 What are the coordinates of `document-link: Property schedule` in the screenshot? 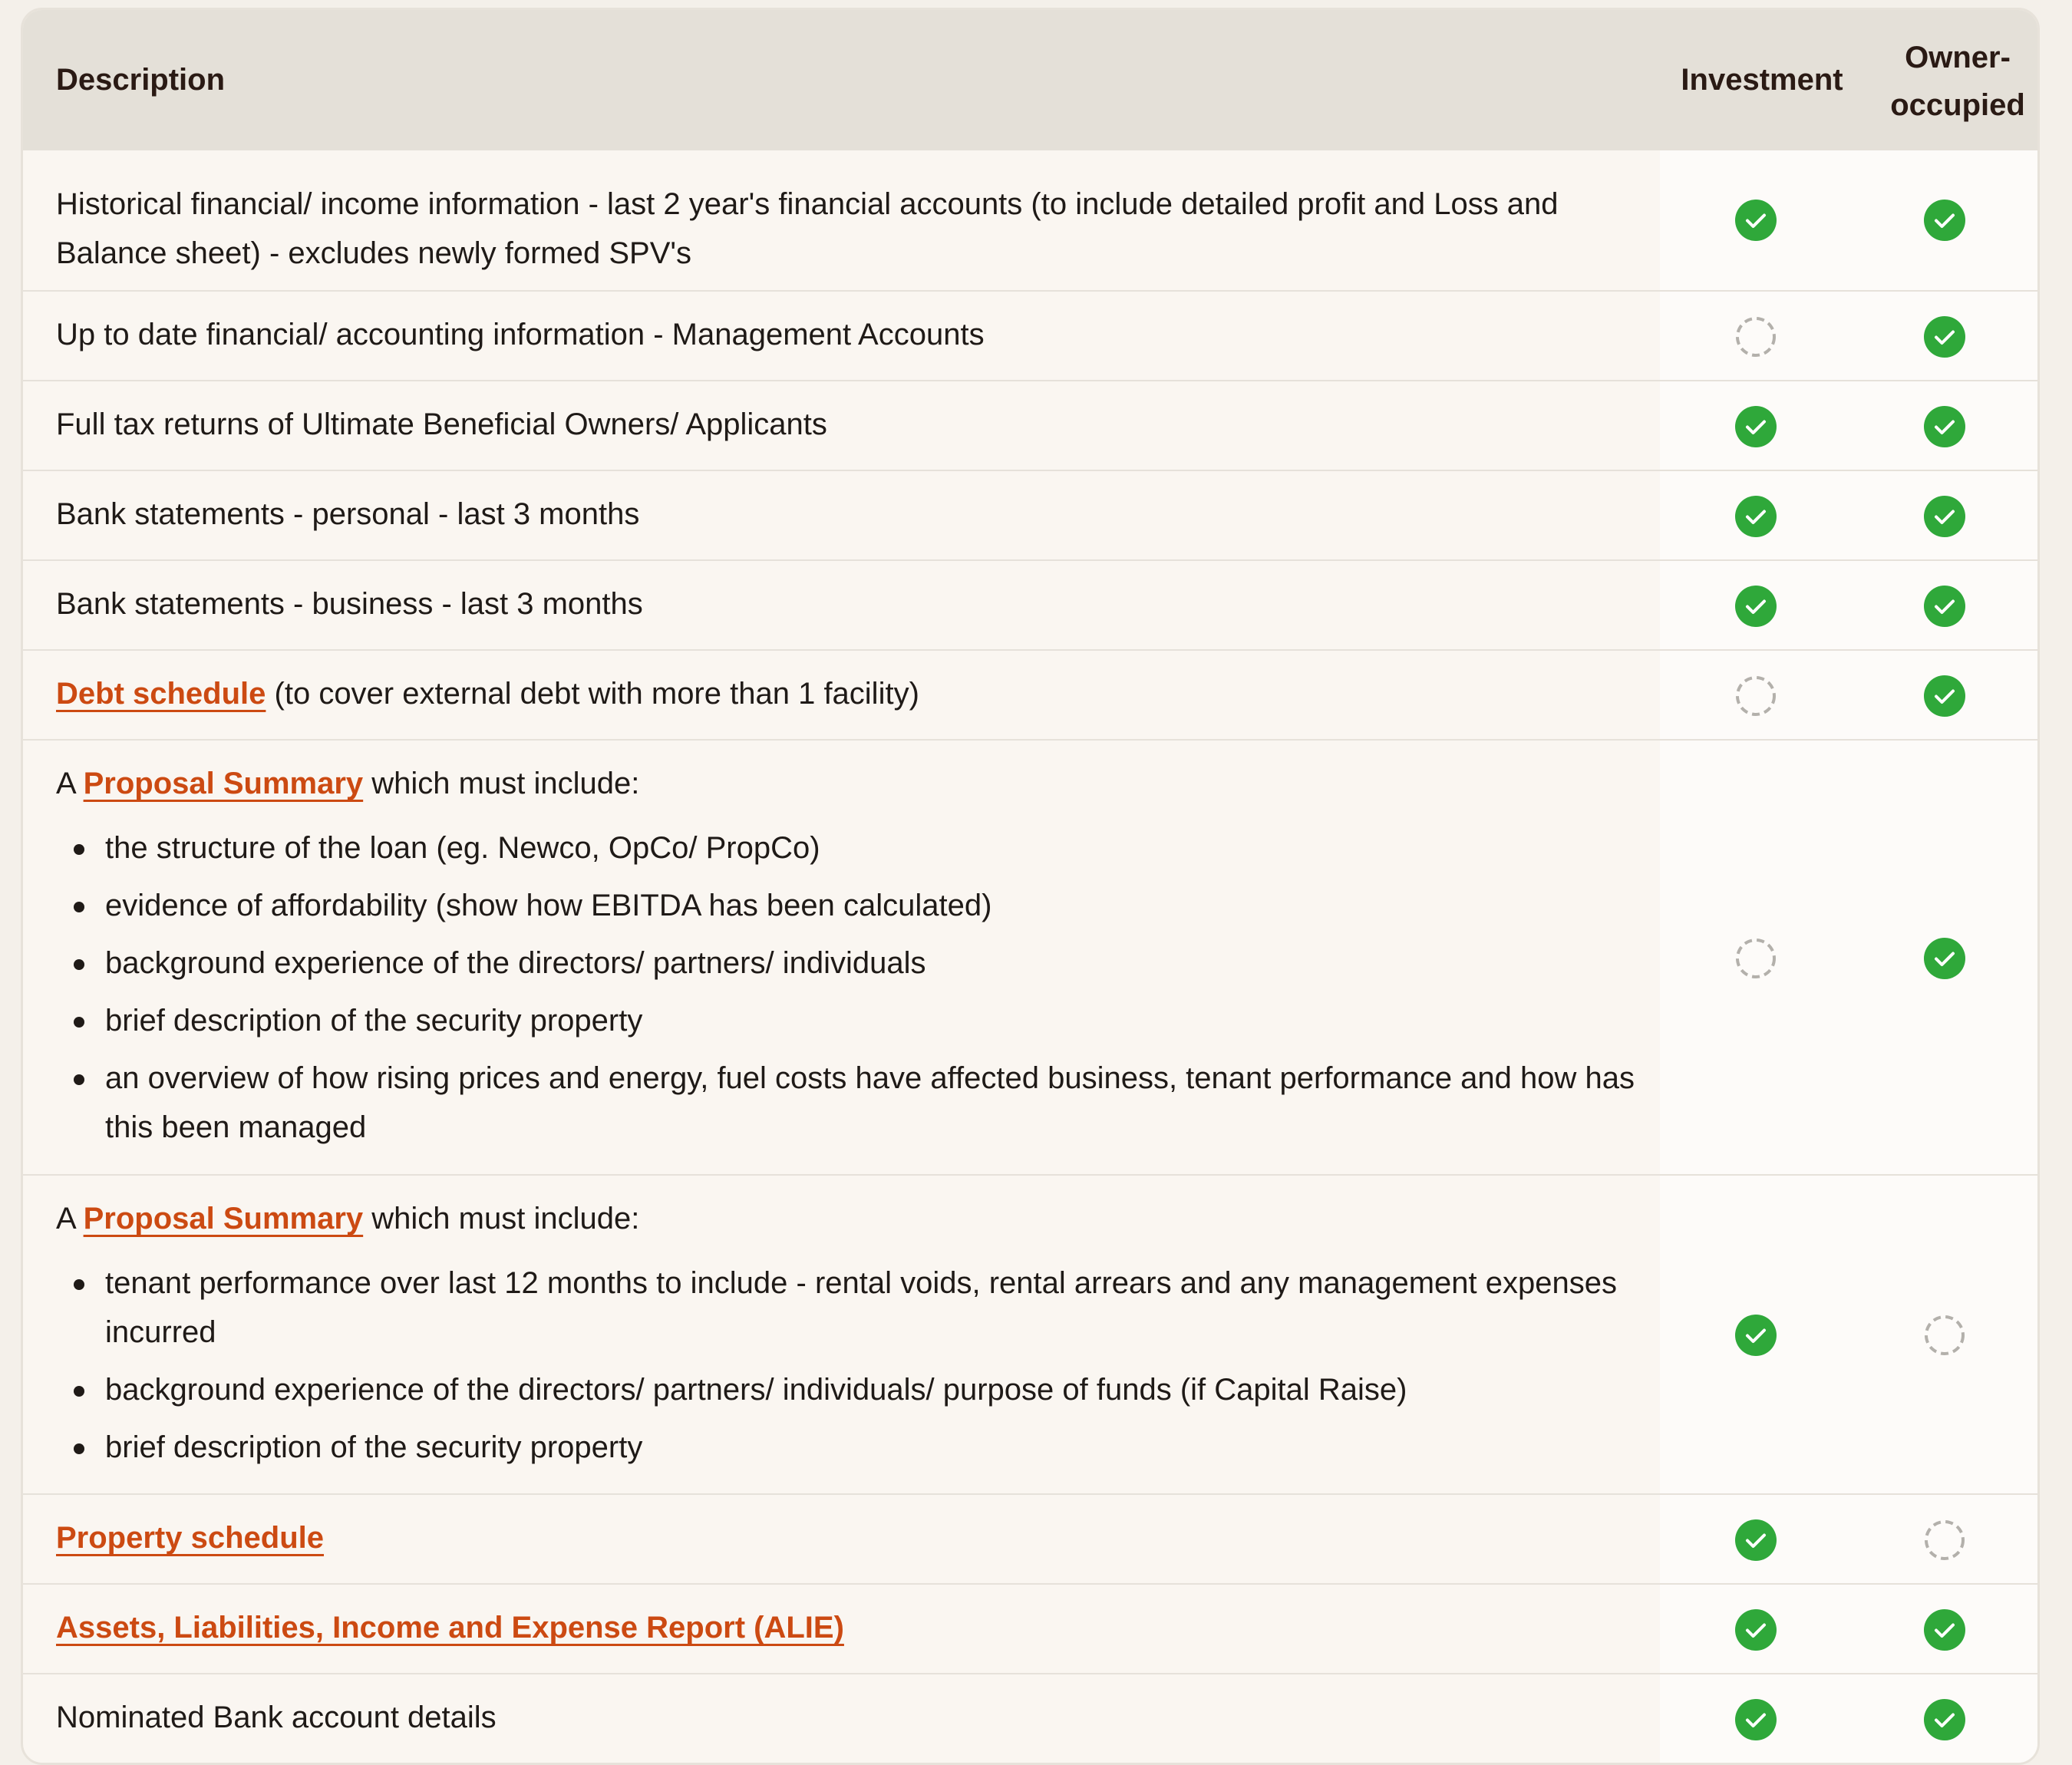 It's located at (190, 1538).